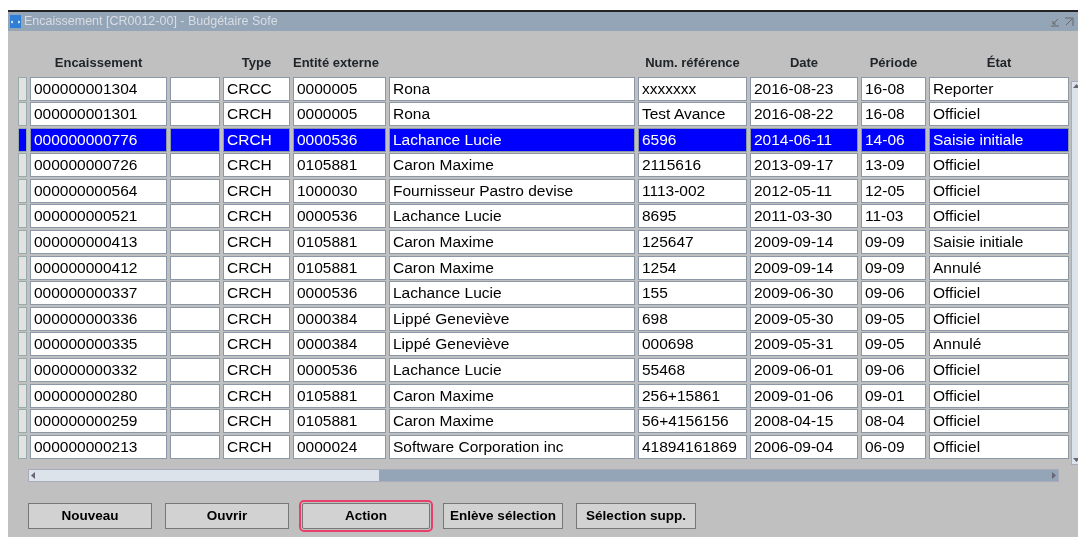  What do you see at coordinates (692, 216) in the screenshot?
I see `table-cell: 8695` at bounding box center [692, 216].